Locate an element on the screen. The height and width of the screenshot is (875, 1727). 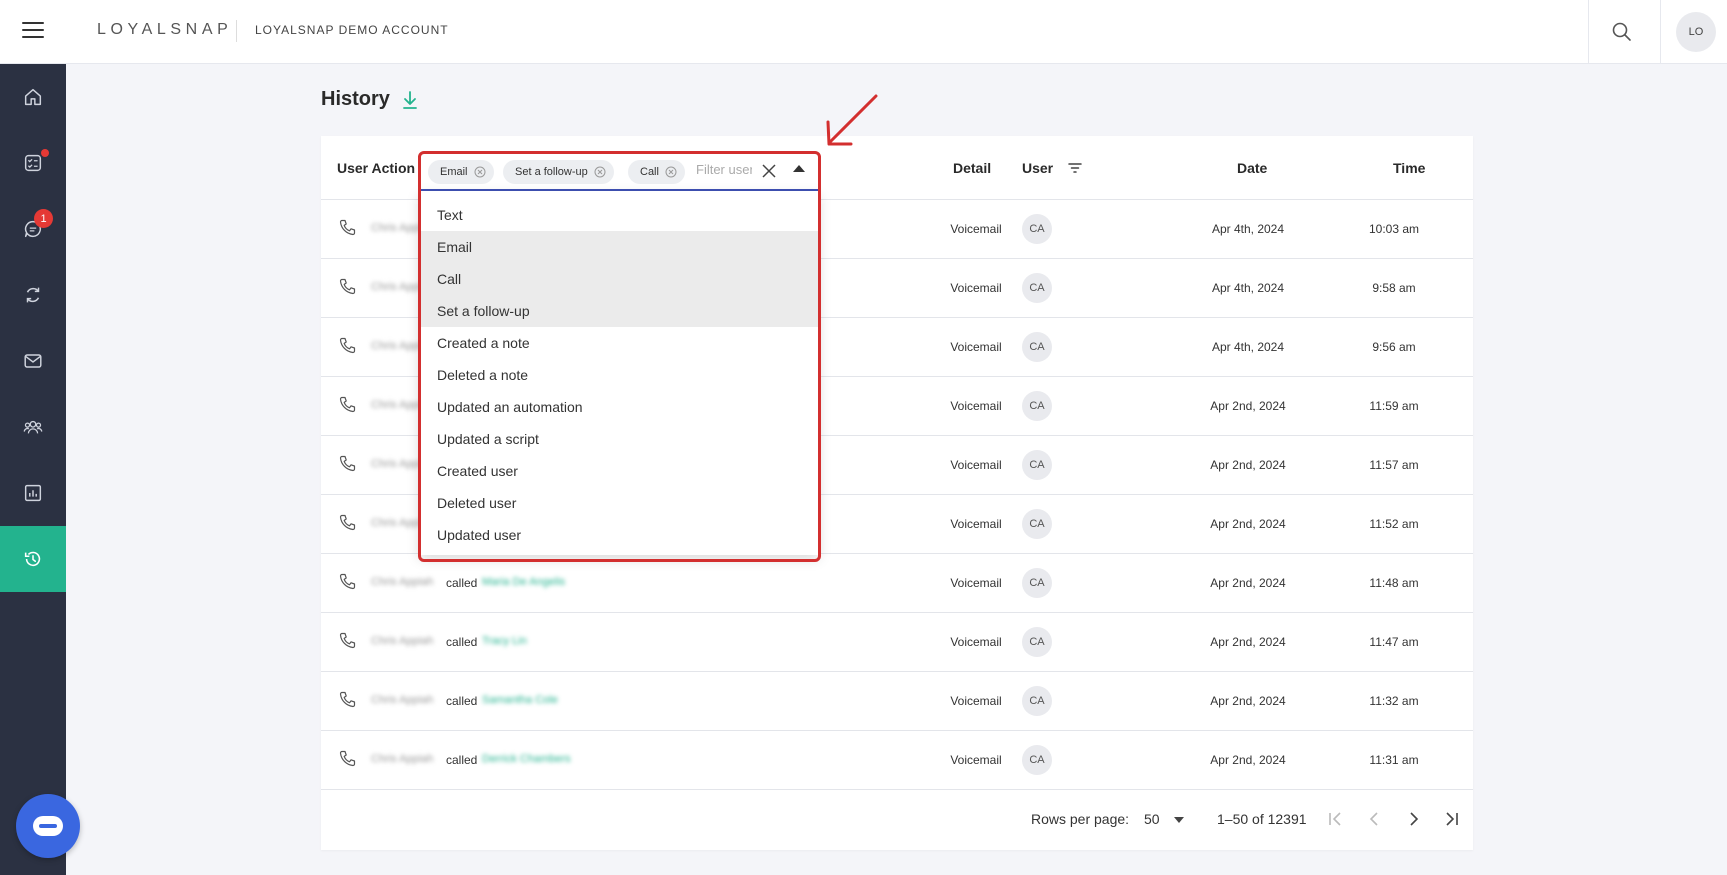
sidebar-item-mail is located at coordinates (33, 361).